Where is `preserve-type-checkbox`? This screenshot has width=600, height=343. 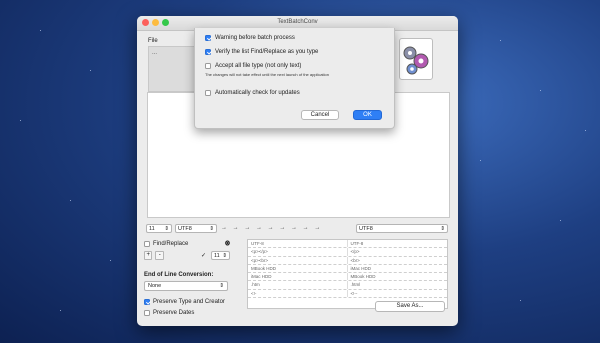
preserve-type-checkbox is located at coordinates (147, 301).